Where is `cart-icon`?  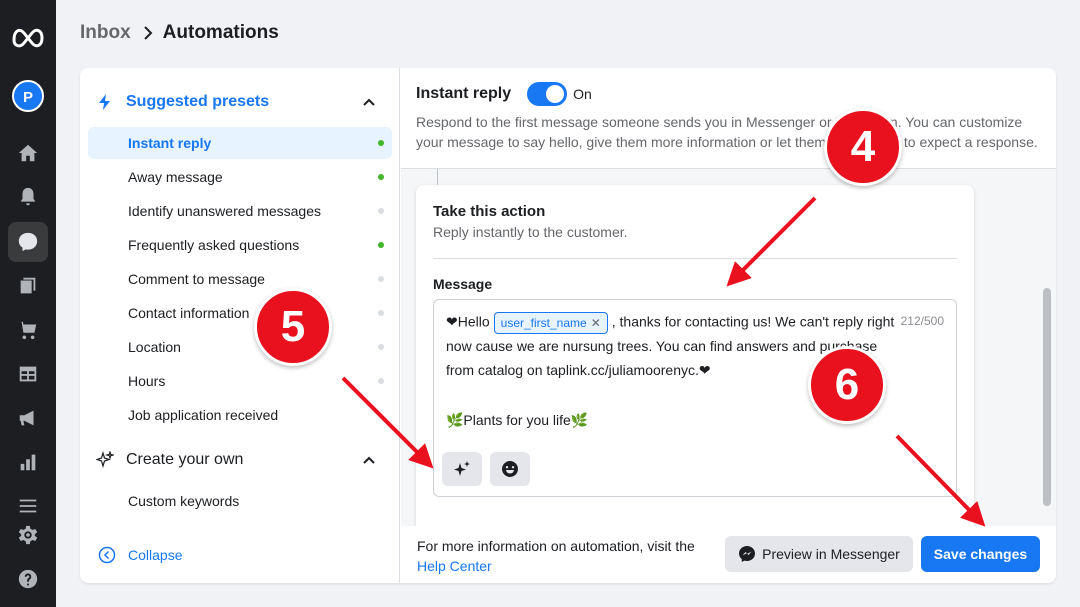
cart-icon is located at coordinates (27, 330).